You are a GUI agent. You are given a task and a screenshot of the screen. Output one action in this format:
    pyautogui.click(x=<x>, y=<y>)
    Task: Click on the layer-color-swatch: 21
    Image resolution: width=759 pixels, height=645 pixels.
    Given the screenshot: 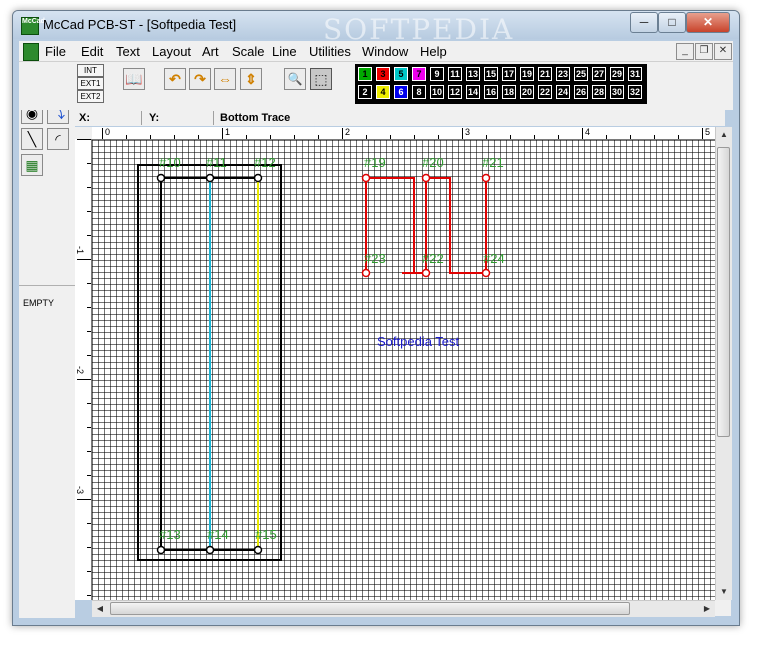 What is the action you would take?
    pyautogui.click(x=545, y=74)
    